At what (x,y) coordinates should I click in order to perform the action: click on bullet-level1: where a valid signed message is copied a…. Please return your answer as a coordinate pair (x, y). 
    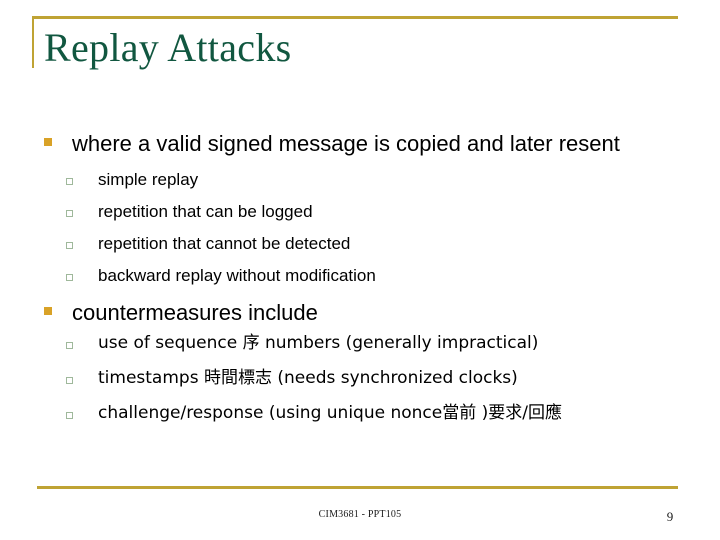
    Looking at the image, I should click on (364, 143).